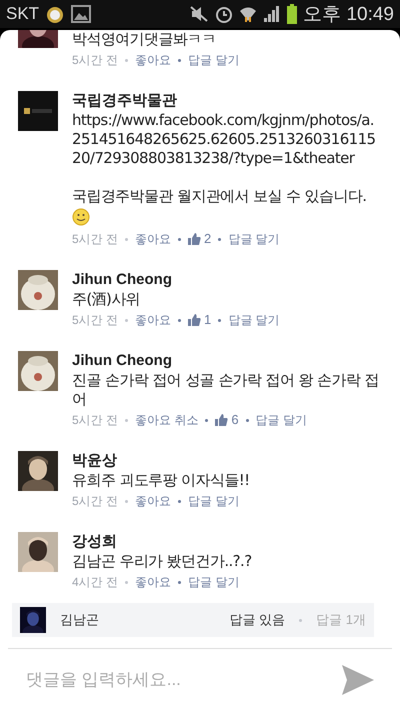 The height and width of the screenshot is (711, 400). I want to click on mute-icon, so click(199, 14).